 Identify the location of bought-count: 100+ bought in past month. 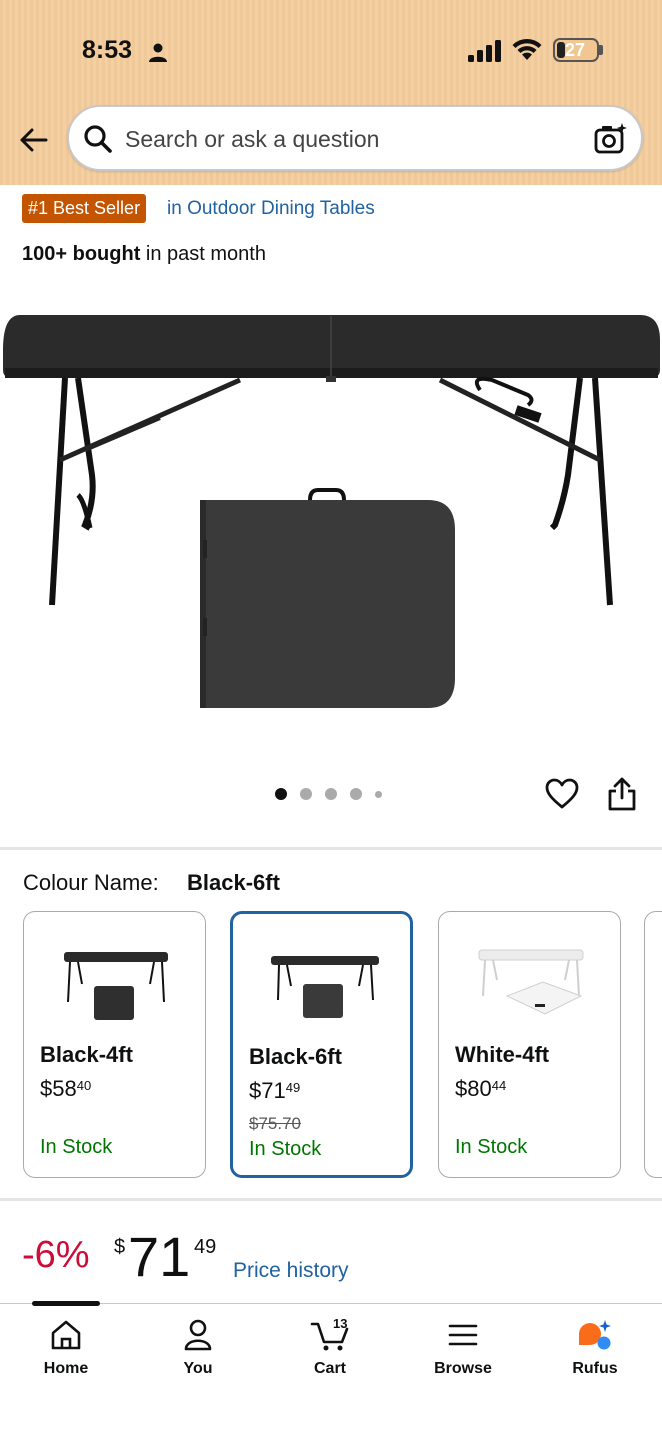
(144, 254).